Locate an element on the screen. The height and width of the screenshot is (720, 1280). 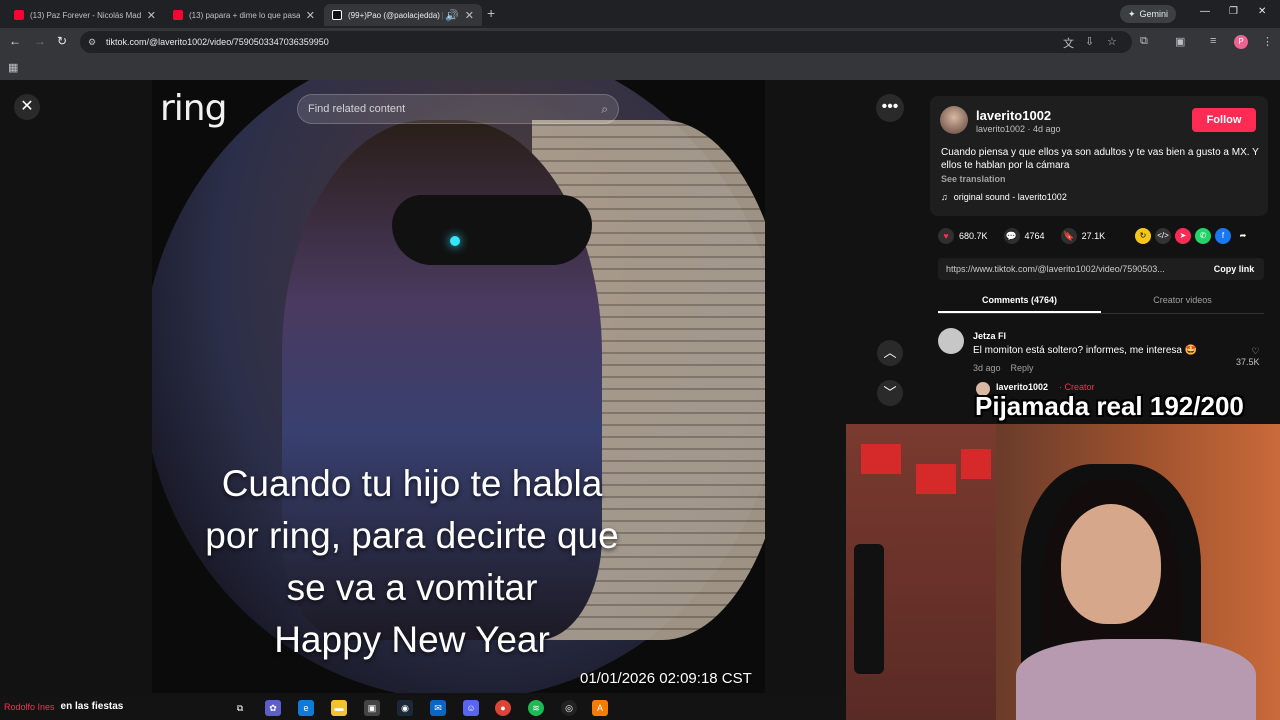
browser-tab-3: (99+)Pao (@paolacjedda) | 🔊 ✕ is located at coordinates (403, 15).